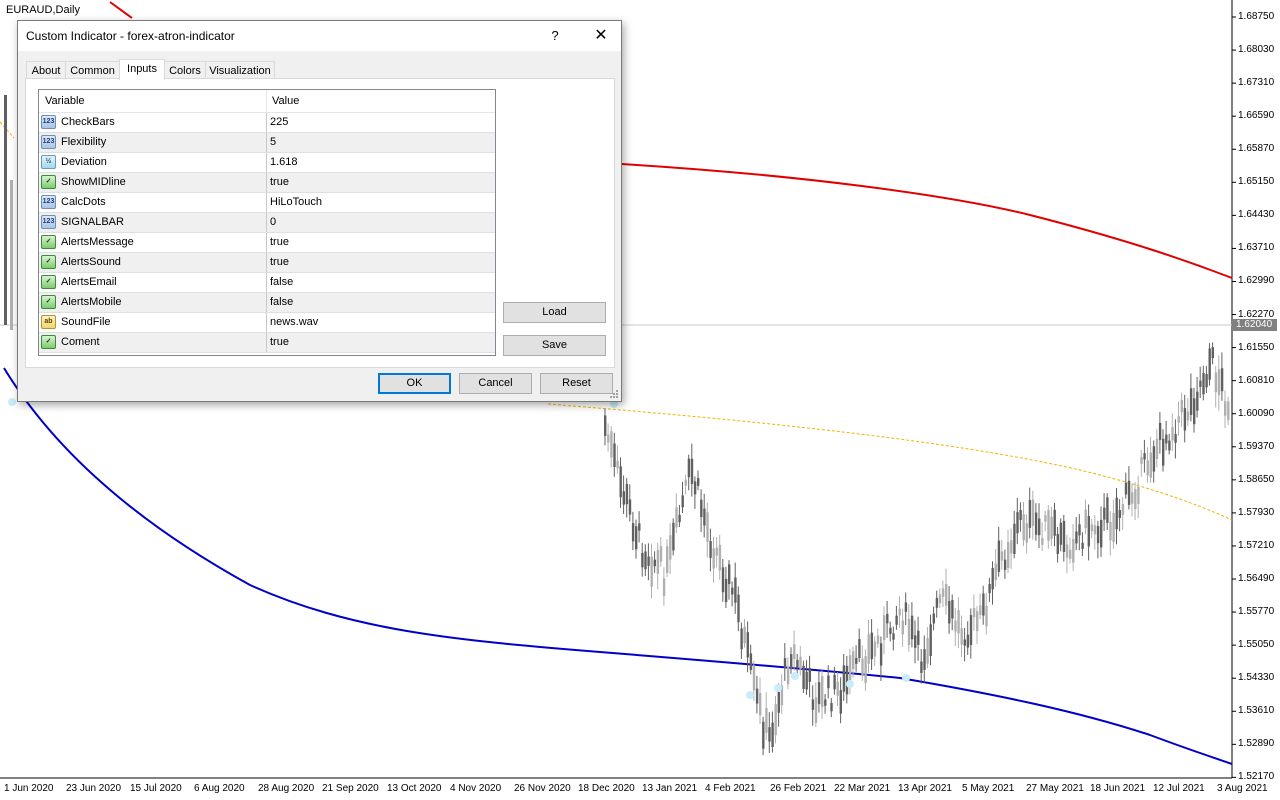 The height and width of the screenshot is (800, 1280). Describe the element at coordinates (554, 345) in the screenshot. I see `save-button: Save` at that location.